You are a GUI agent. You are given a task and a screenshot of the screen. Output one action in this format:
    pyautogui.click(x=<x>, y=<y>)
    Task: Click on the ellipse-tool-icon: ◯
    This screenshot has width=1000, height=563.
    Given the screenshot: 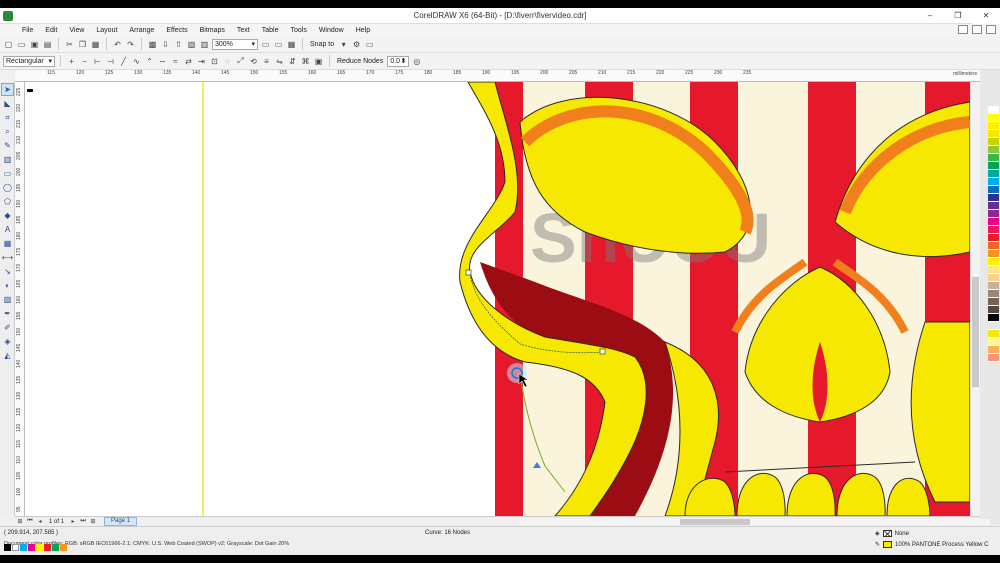 What is the action you would take?
    pyautogui.click(x=7, y=187)
    